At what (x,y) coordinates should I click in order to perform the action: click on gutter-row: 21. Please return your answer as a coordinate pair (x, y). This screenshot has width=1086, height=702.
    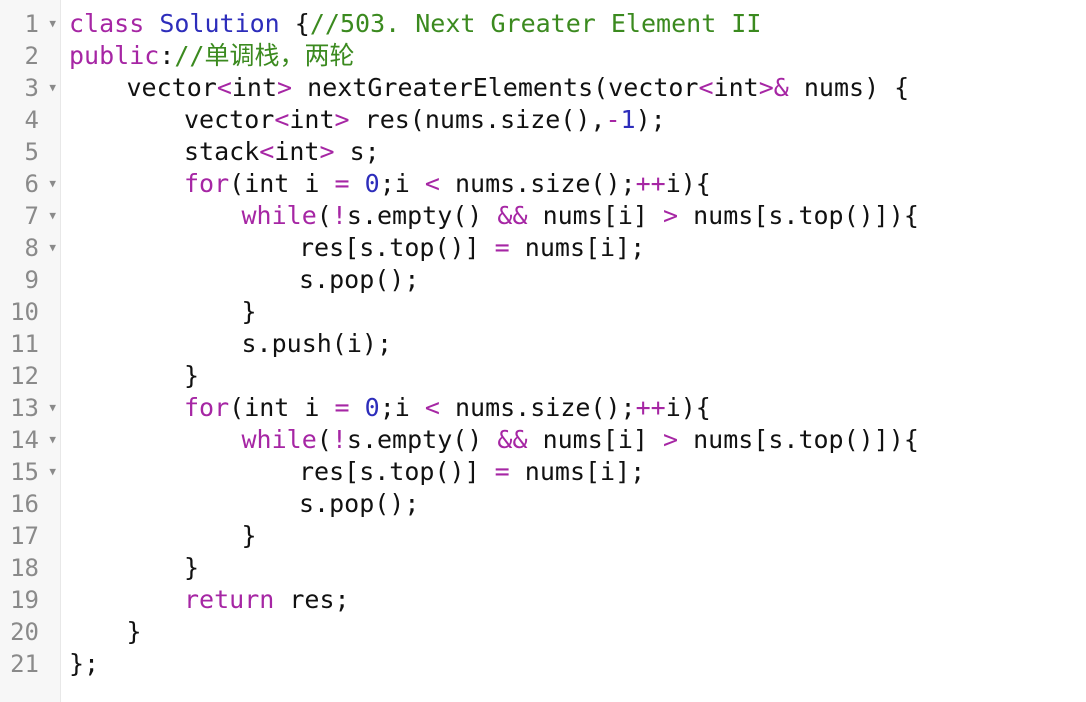
    Looking at the image, I should click on (30, 664).